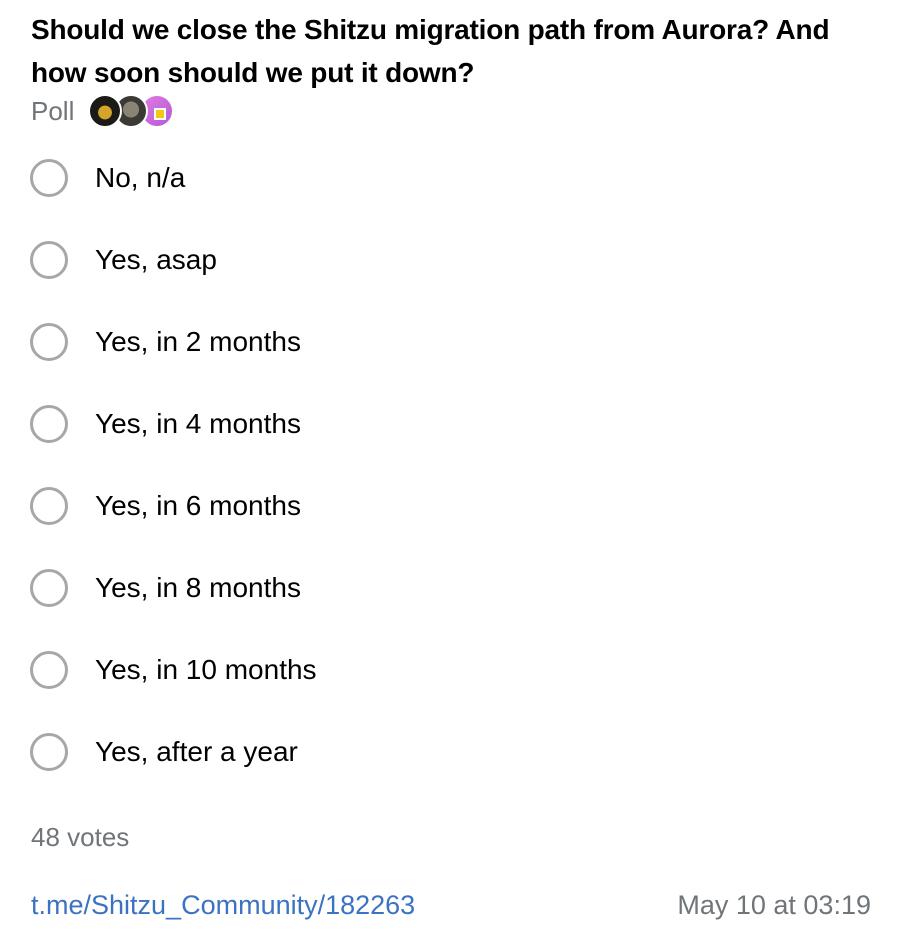 Image resolution: width=898 pixels, height=948 pixels. I want to click on poll-option-label: Yes, after a year, so click(196, 751).